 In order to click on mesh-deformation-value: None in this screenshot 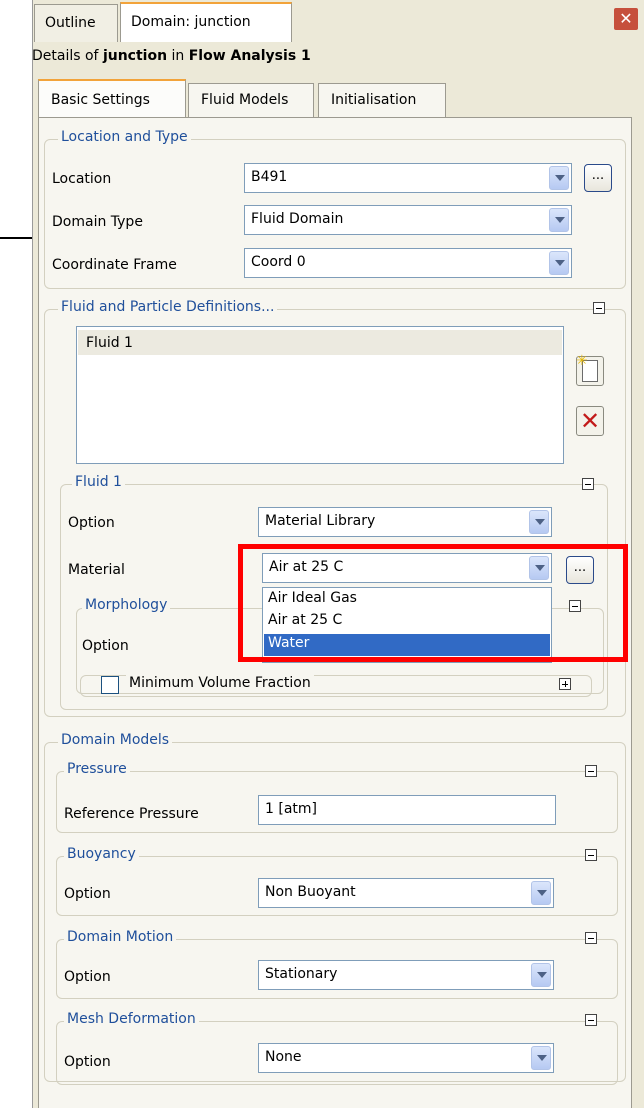, I will do `click(283, 1057)`.